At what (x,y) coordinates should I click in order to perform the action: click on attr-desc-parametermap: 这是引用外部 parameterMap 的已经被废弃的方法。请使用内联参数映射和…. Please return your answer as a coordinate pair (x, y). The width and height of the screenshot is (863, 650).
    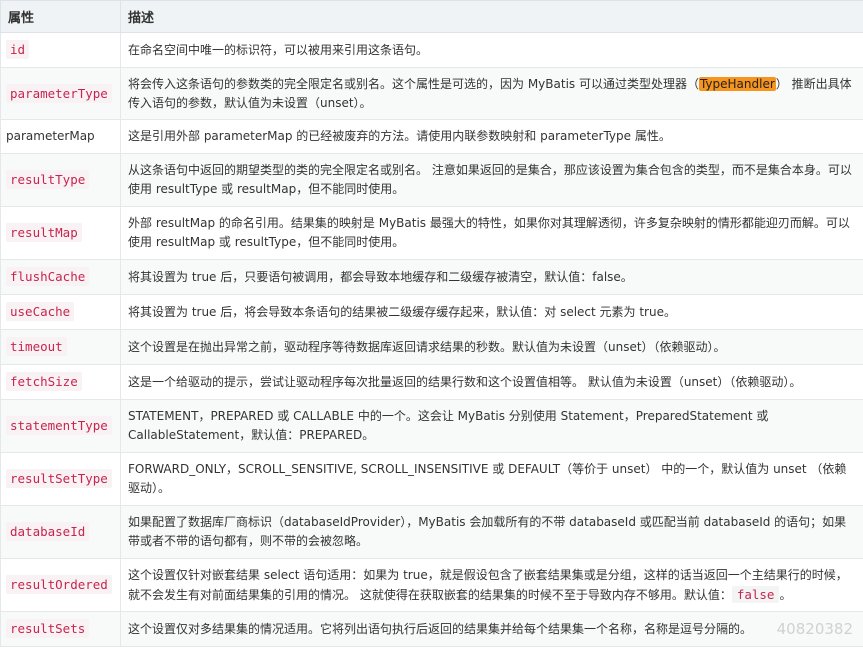
    Looking at the image, I should click on (491, 136).